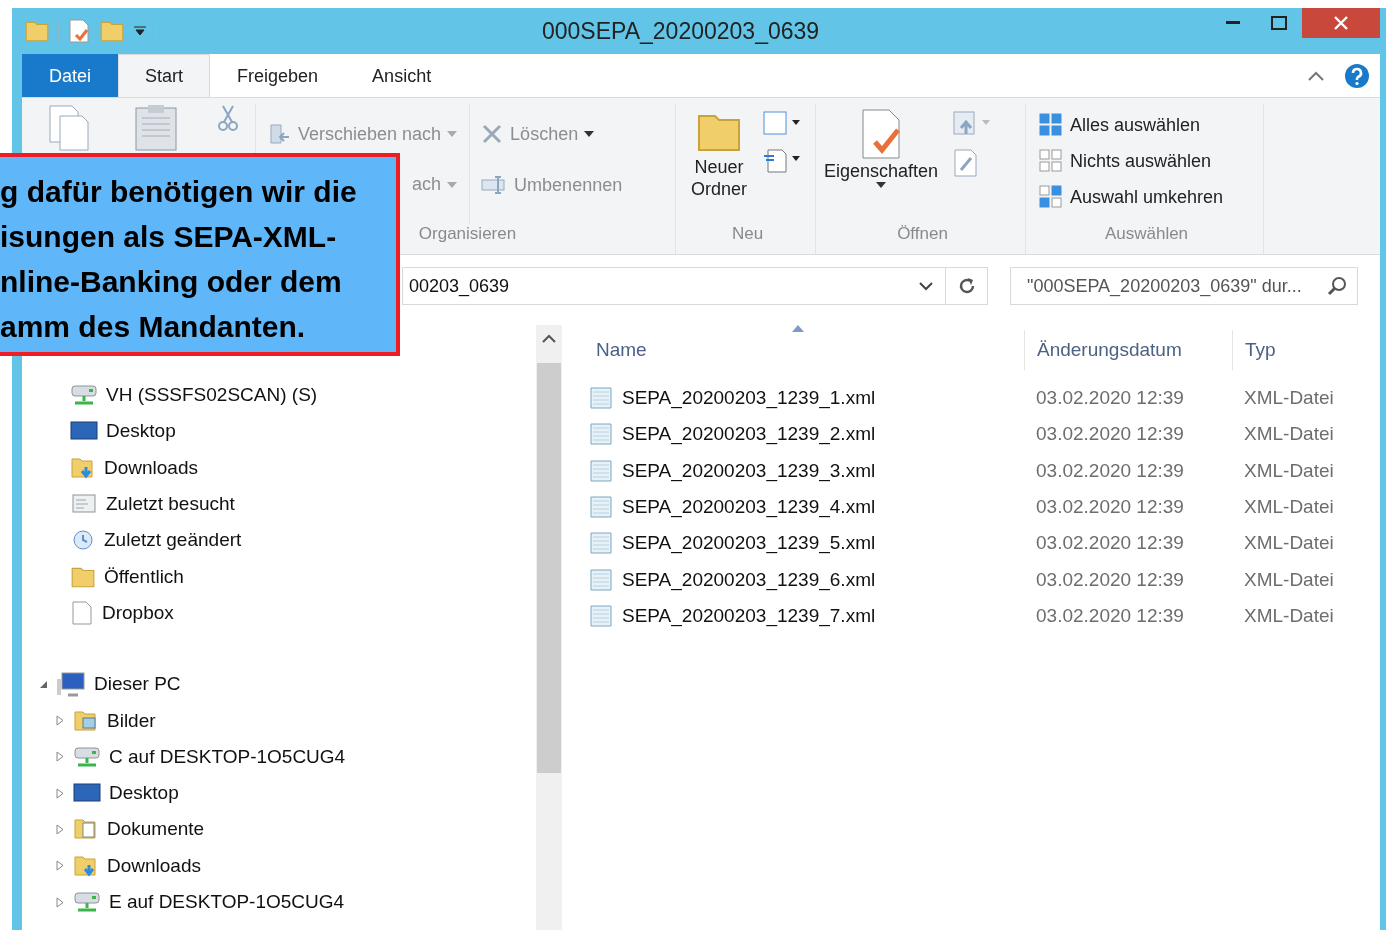 Image resolution: width=1391 pixels, height=930 pixels. What do you see at coordinates (982, 616) in the screenshot?
I see `file-row: SEPA_20200203_1239_7.xml 03.02.2020 12:39 XML-Datei` at bounding box center [982, 616].